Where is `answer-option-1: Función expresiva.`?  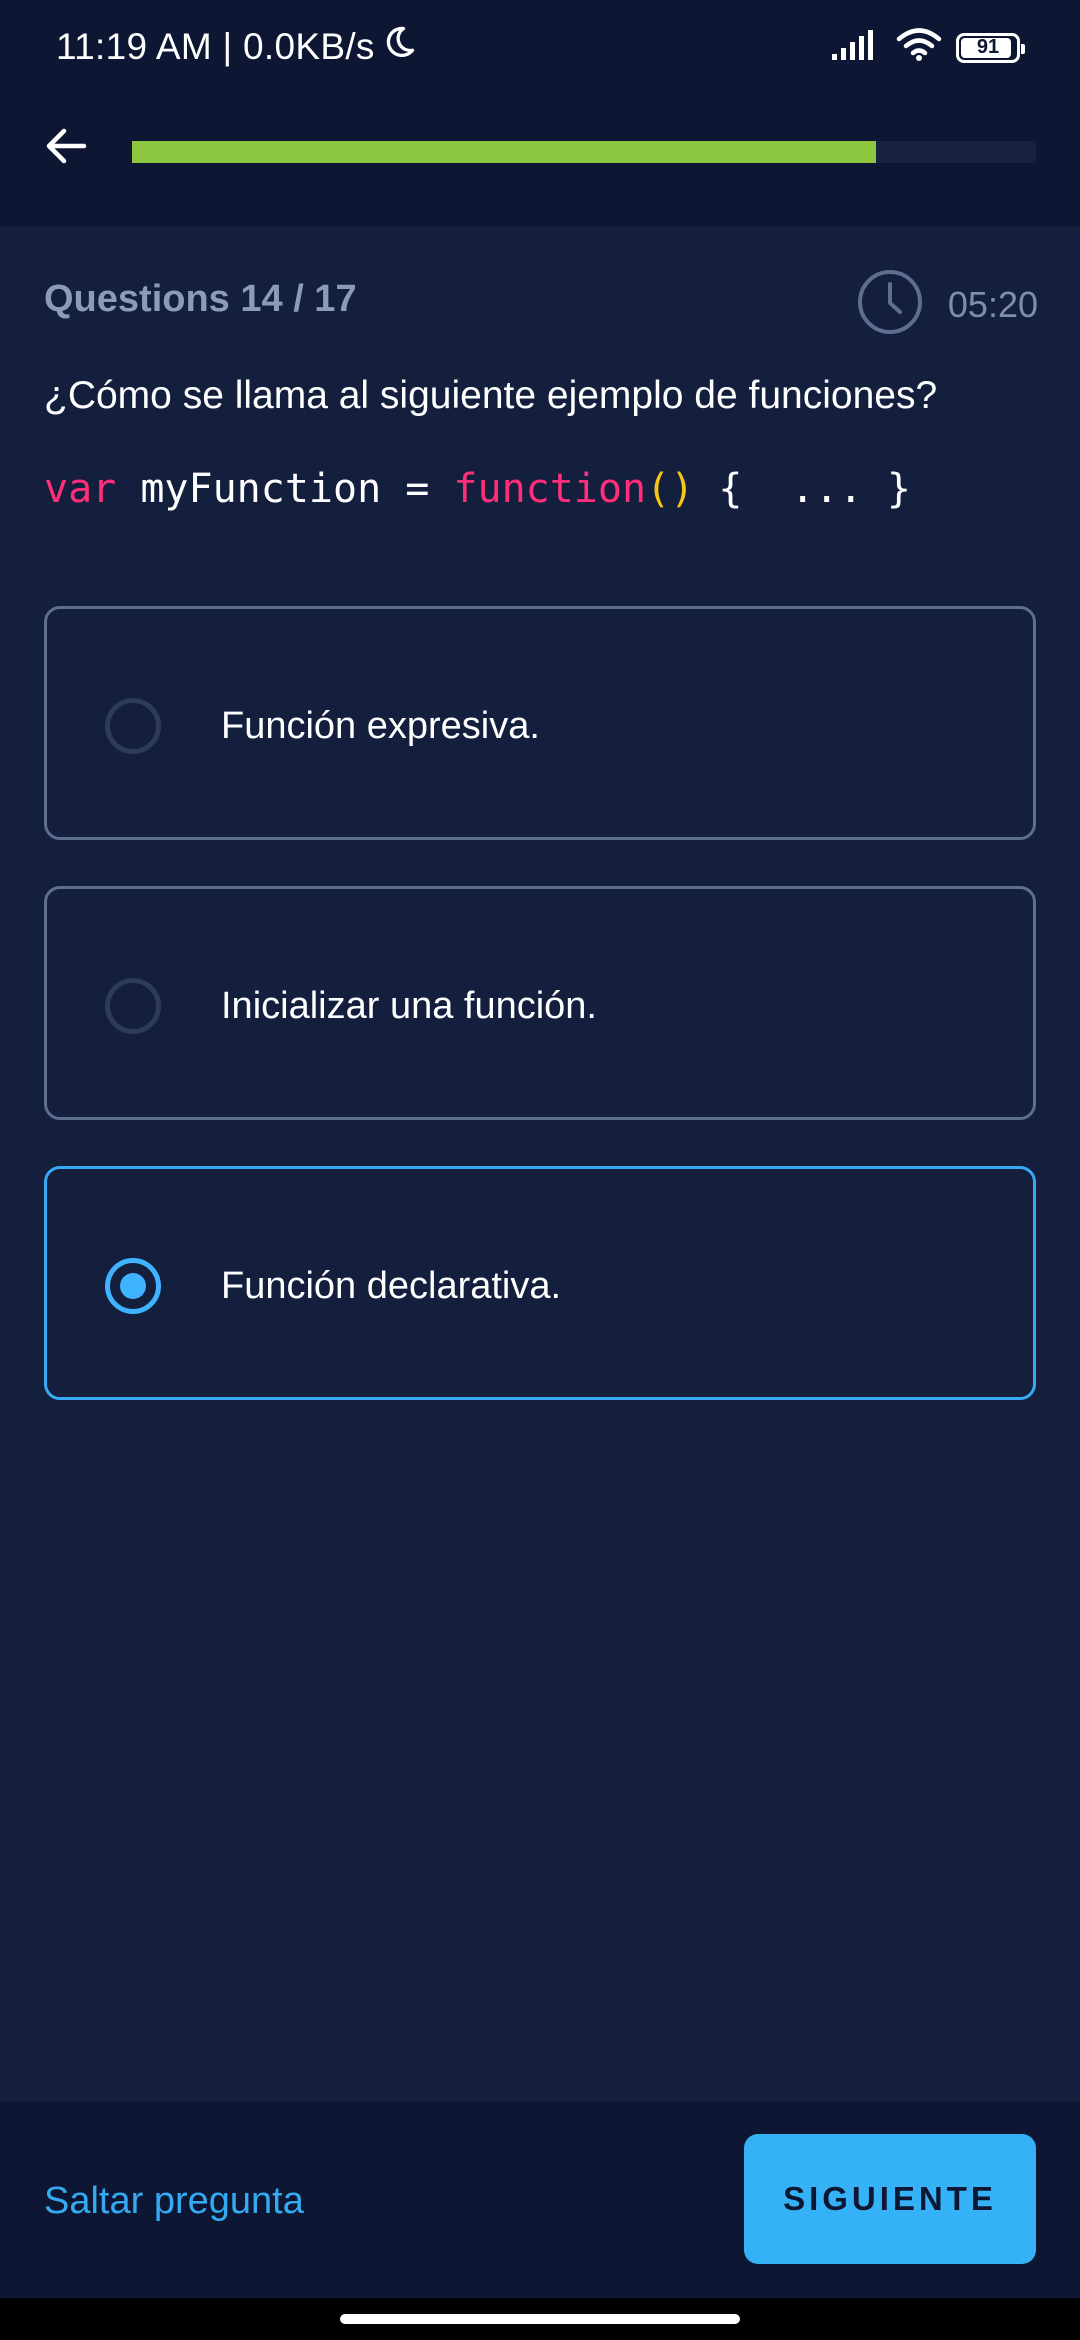 answer-option-1: Función expresiva. is located at coordinates (540, 723).